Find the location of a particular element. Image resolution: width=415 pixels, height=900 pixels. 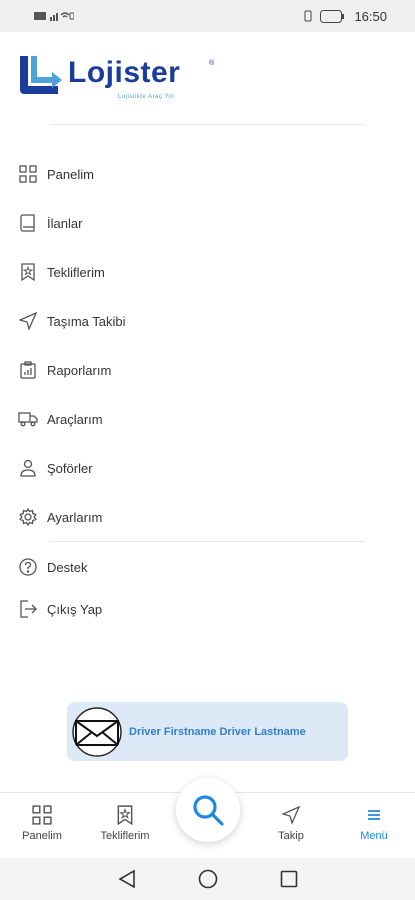

menu-item-araclarim: Araçlarım is located at coordinates (188, 419).